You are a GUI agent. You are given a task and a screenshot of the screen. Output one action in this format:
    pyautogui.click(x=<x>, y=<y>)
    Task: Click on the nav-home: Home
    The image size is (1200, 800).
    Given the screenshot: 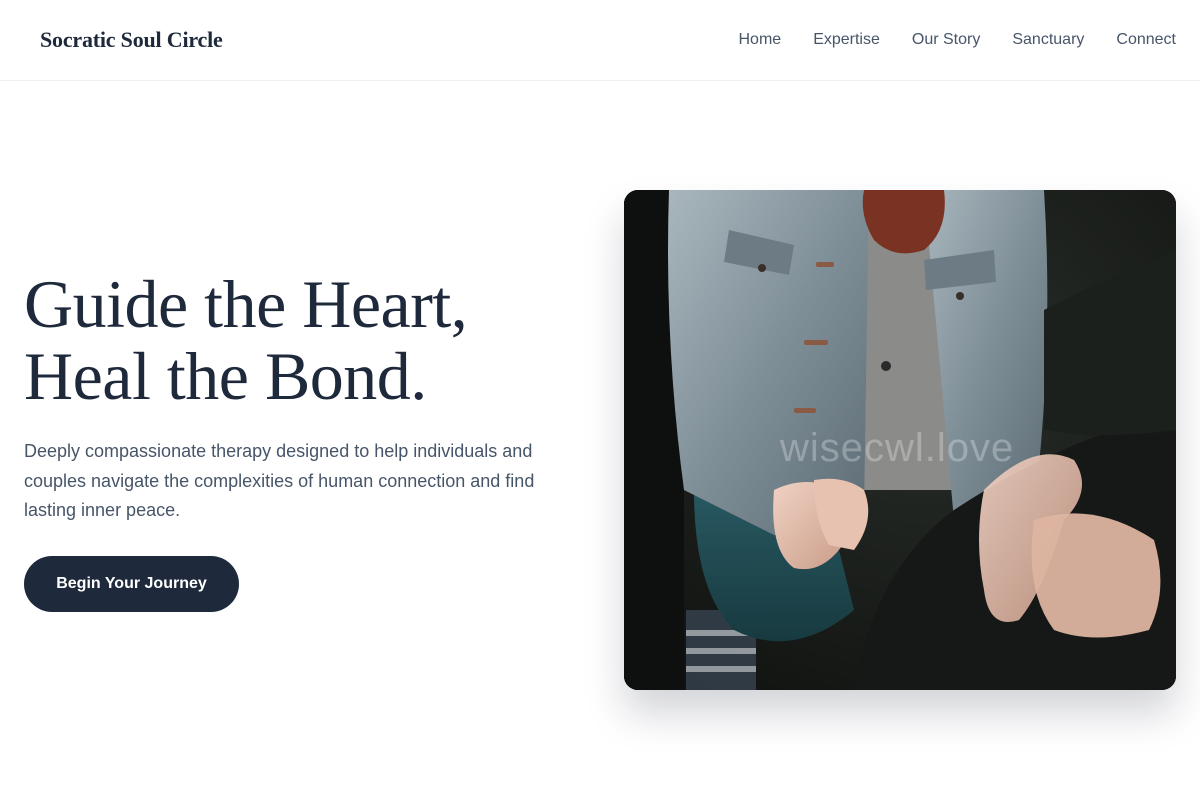 What is the action you would take?
    pyautogui.click(x=760, y=40)
    